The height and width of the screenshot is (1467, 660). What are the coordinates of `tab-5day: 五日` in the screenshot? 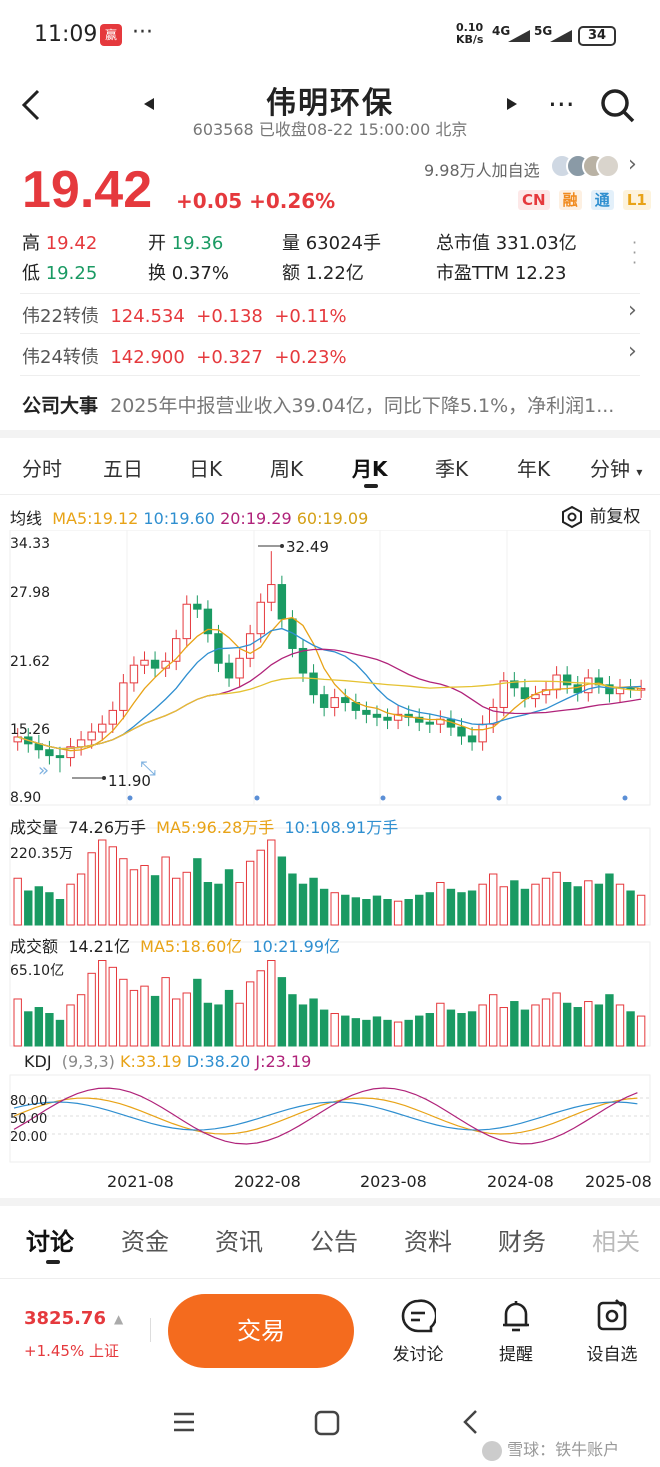 It's located at (123, 467).